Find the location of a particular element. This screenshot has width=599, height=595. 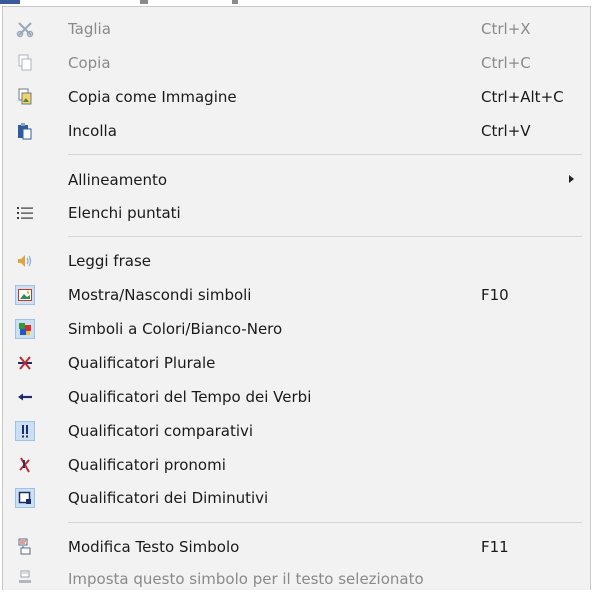

menu-item-copy: Copia Ctrl+C is located at coordinates (296, 62).